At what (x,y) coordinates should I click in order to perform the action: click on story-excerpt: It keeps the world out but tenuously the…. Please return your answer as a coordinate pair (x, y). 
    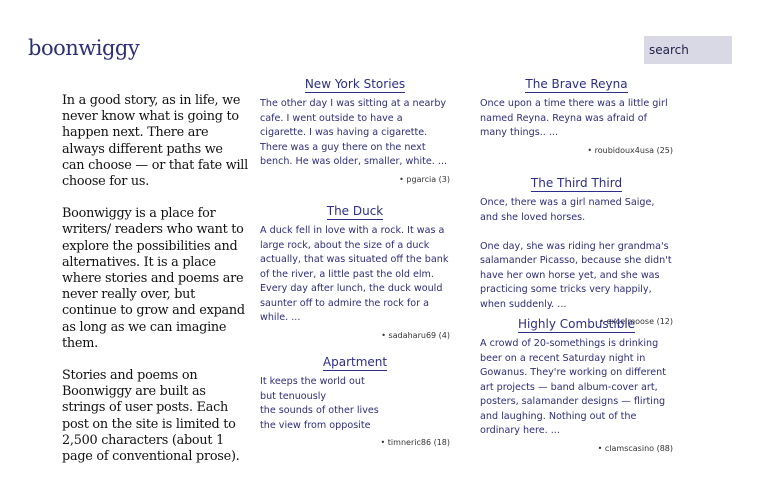
    Looking at the image, I should click on (319, 403).